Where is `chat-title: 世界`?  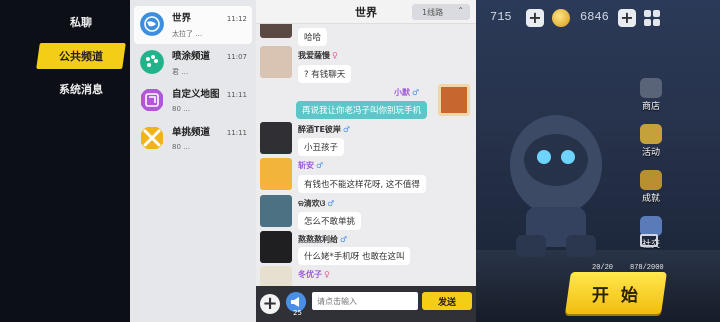
chat-title: 世界 is located at coordinates (366, 12).